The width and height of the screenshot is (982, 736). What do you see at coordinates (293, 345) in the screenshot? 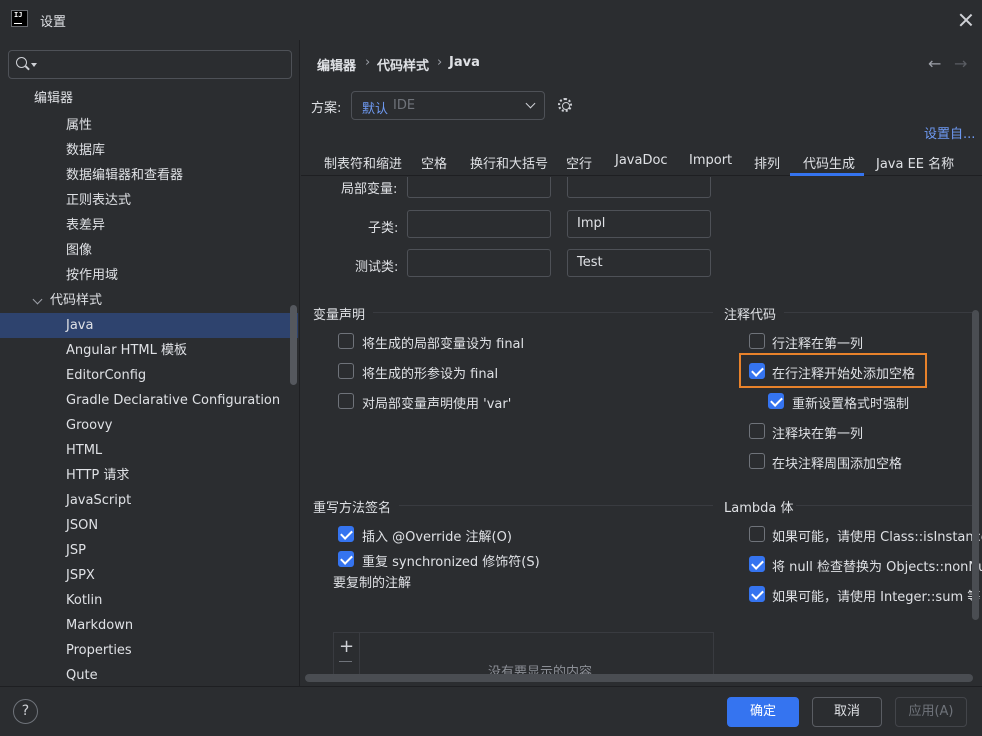
I see `sidebar-scrollbar` at bounding box center [293, 345].